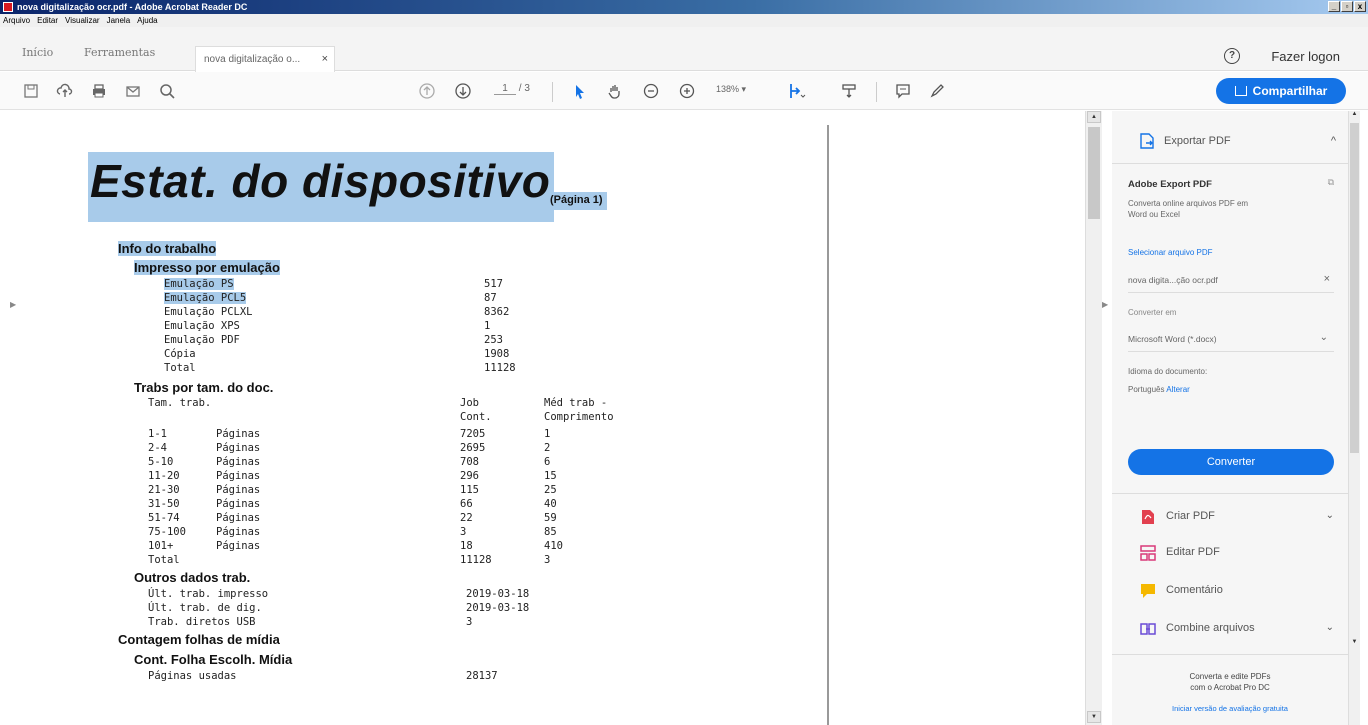 This screenshot has height=725, width=1368. What do you see at coordinates (469, 490) in the screenshot?
I see `size-count: 115` at bounding box center [469, 490].